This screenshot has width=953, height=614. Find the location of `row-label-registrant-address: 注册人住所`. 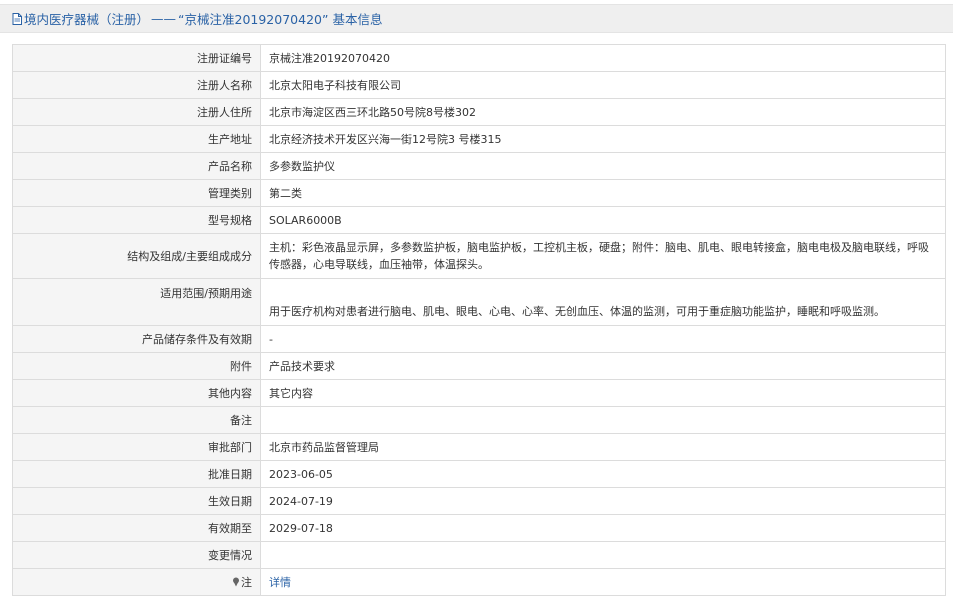

row-label-registrant-address: 注册人住所 is located at coordinates (136, 112).